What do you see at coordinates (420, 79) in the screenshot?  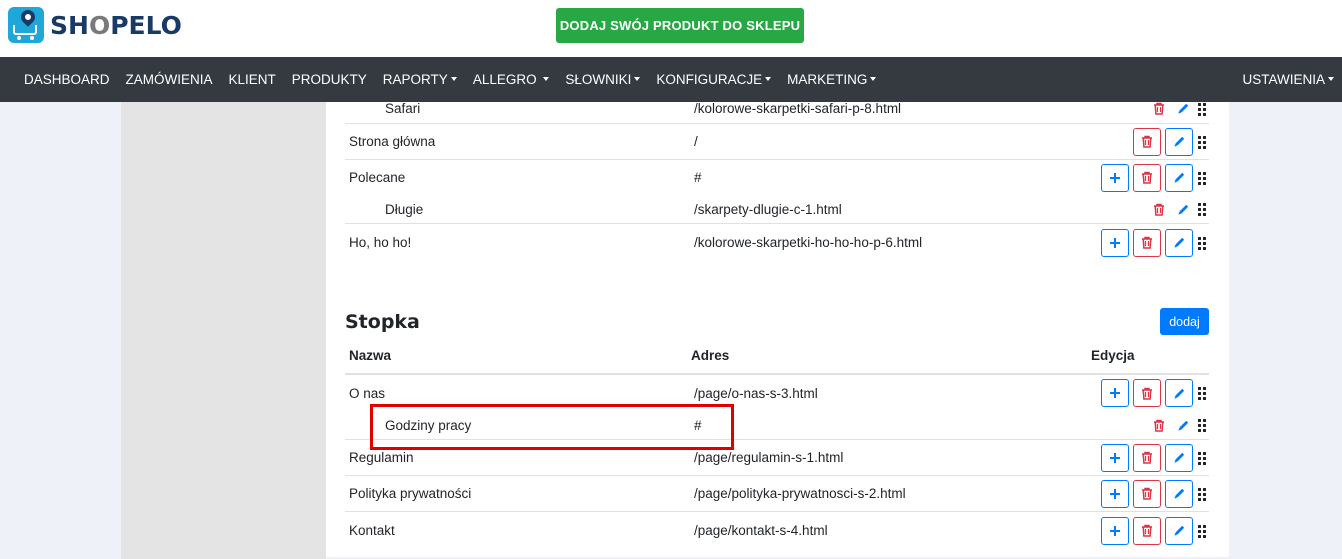 I see `nav-reports: RAPORTY` at bounding box center [420, 79].